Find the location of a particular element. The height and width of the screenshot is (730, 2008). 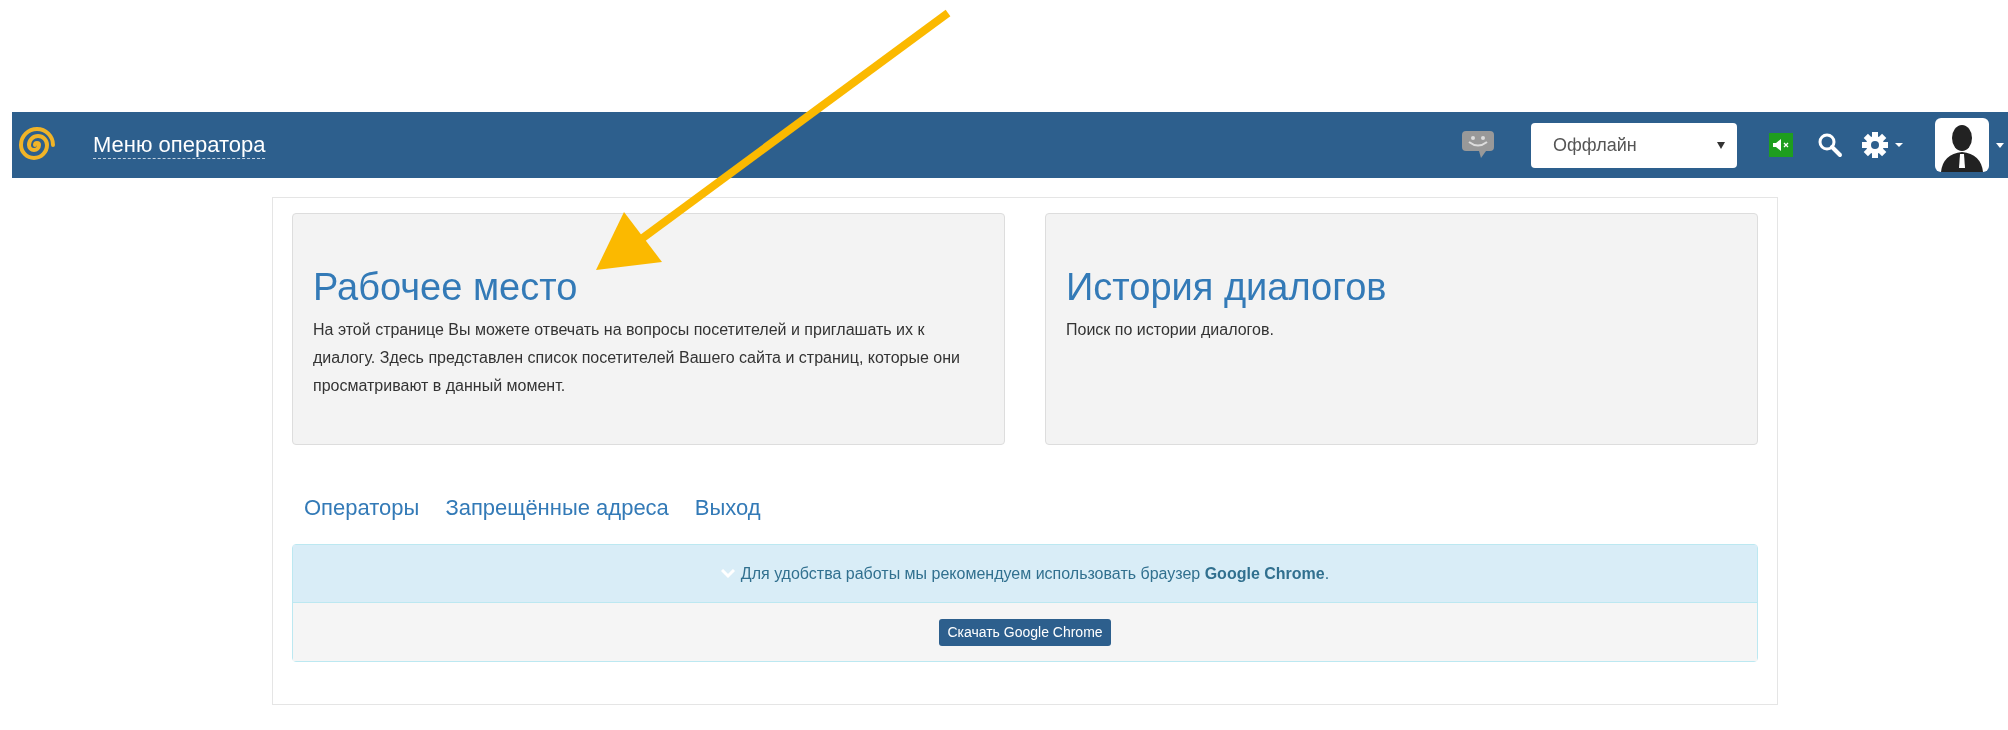

download-chrome-button: Скачать Google Chrome is located at coordinates (1025, 632).